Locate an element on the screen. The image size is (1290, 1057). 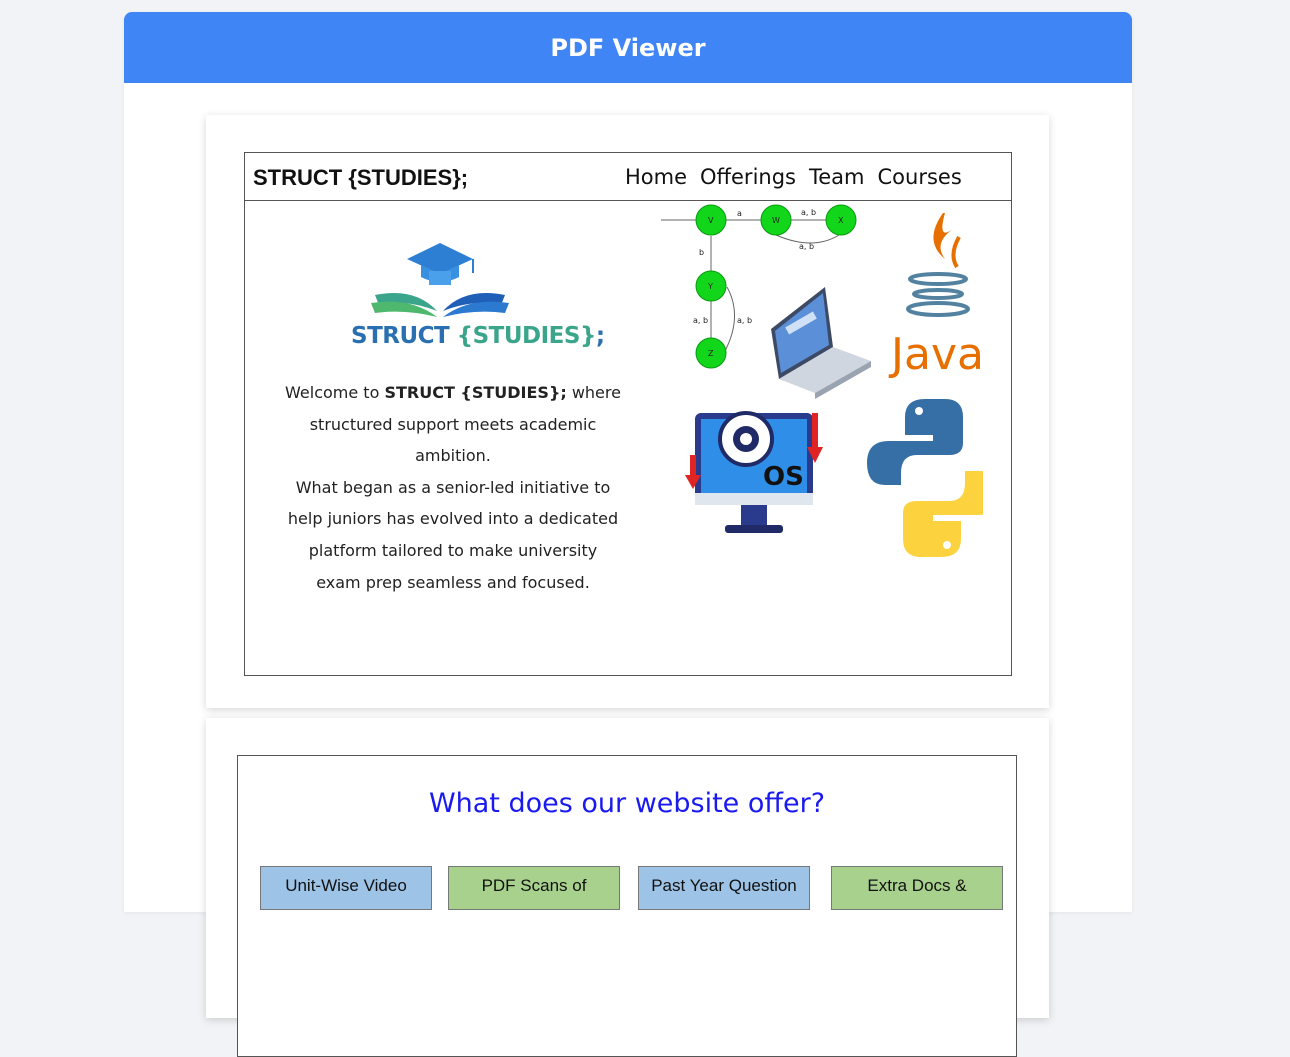
nav-courses: Courses is located at coordinates (919, 177).